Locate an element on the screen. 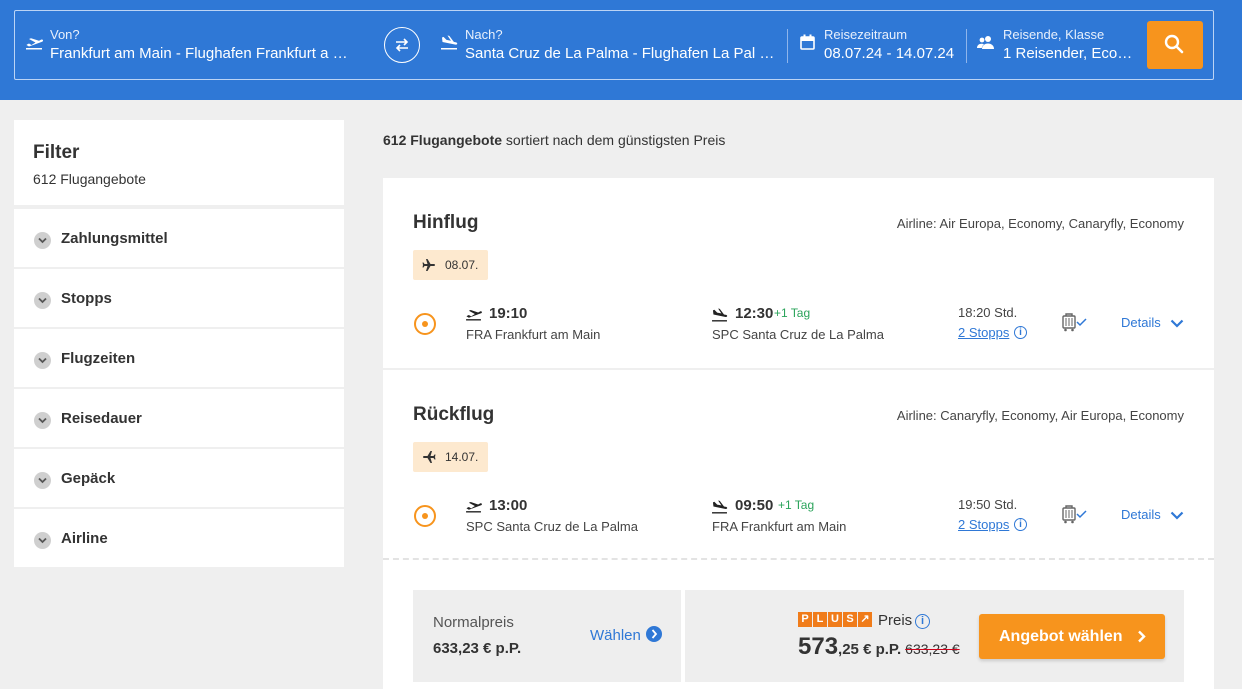  plus-price-rest: ,25 € p.P. is located at coordinates (870, 649).